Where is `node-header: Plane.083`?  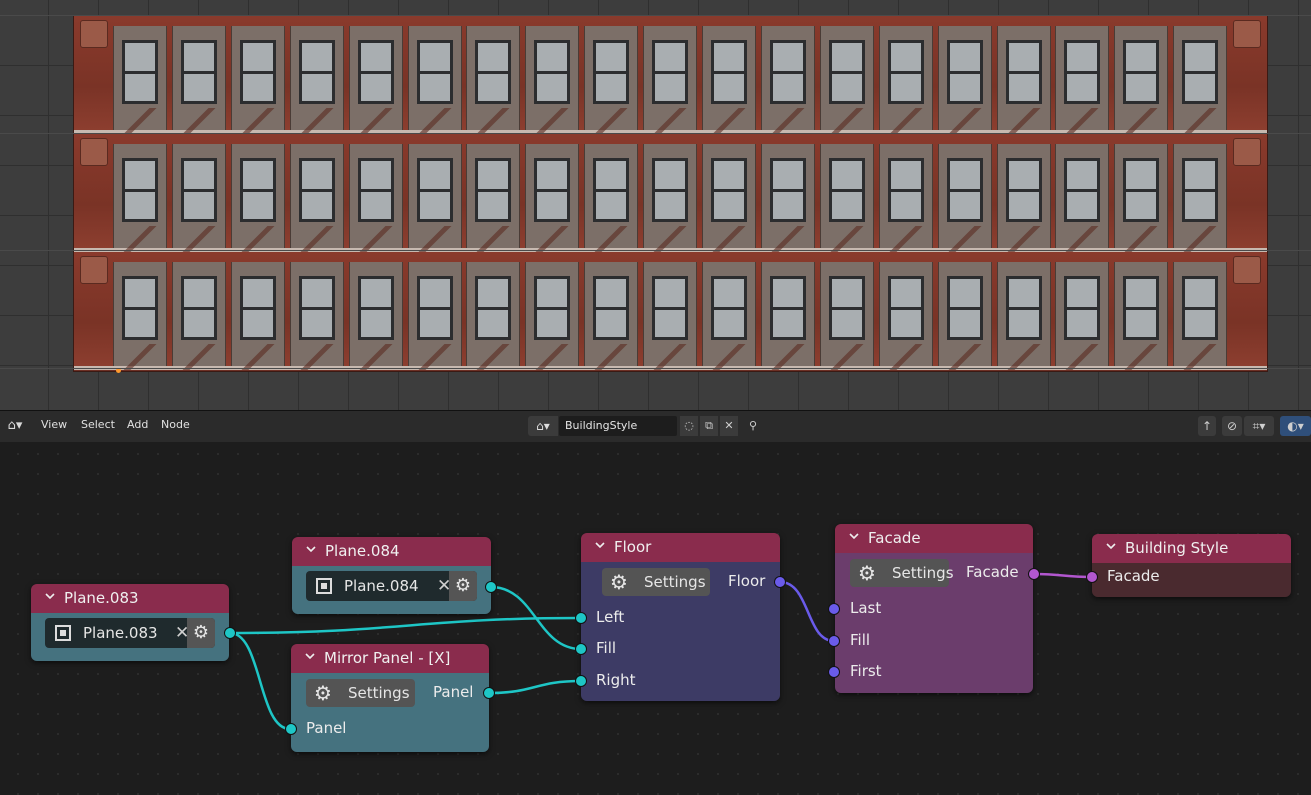 node-header: Plane.083 is located at coordinates (130, 598).